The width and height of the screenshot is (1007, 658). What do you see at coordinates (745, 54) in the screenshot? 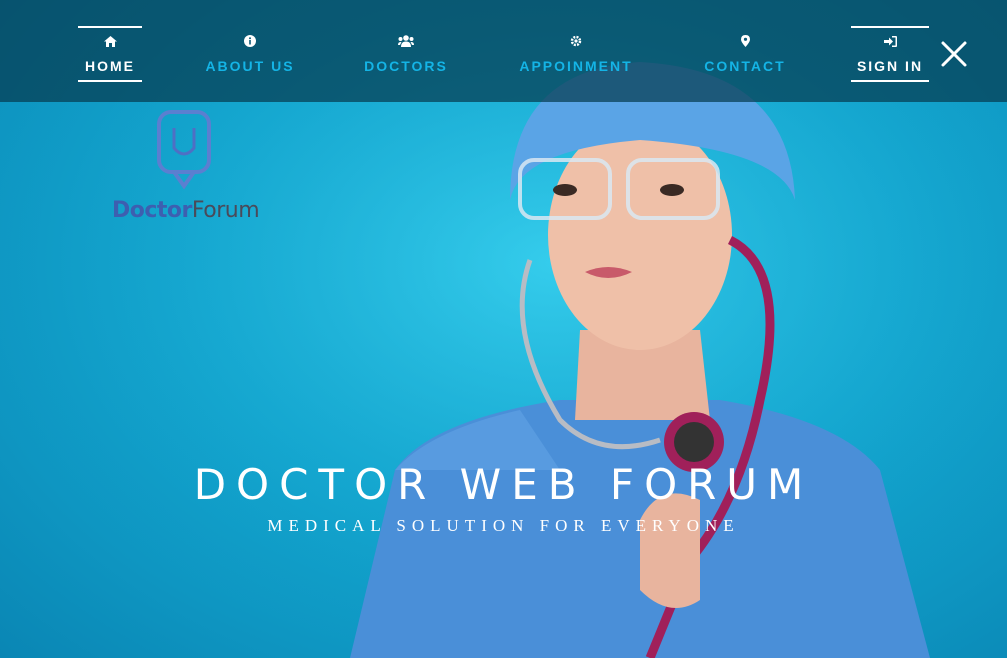
I see `nav-contact: CONTACT` at bounding box center [745, 54].